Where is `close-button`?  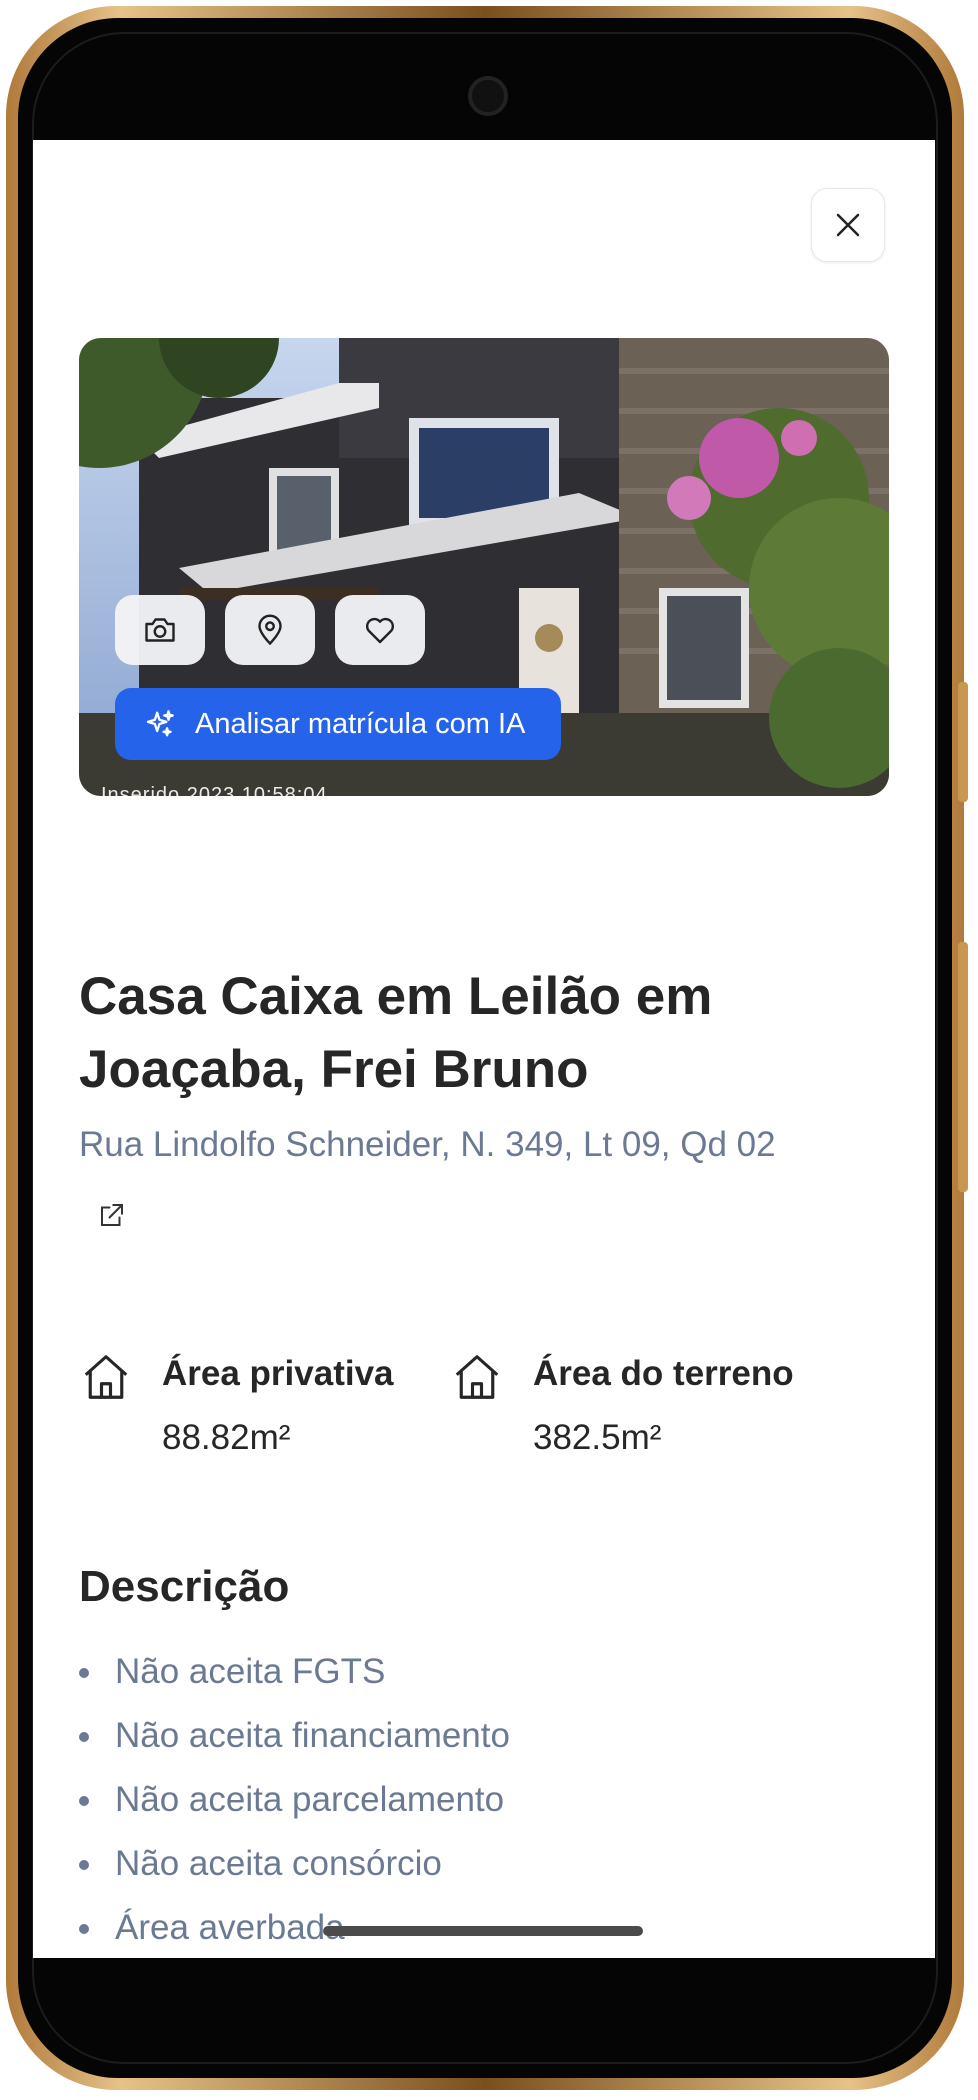 close-button is located at coordinates (848, 225).